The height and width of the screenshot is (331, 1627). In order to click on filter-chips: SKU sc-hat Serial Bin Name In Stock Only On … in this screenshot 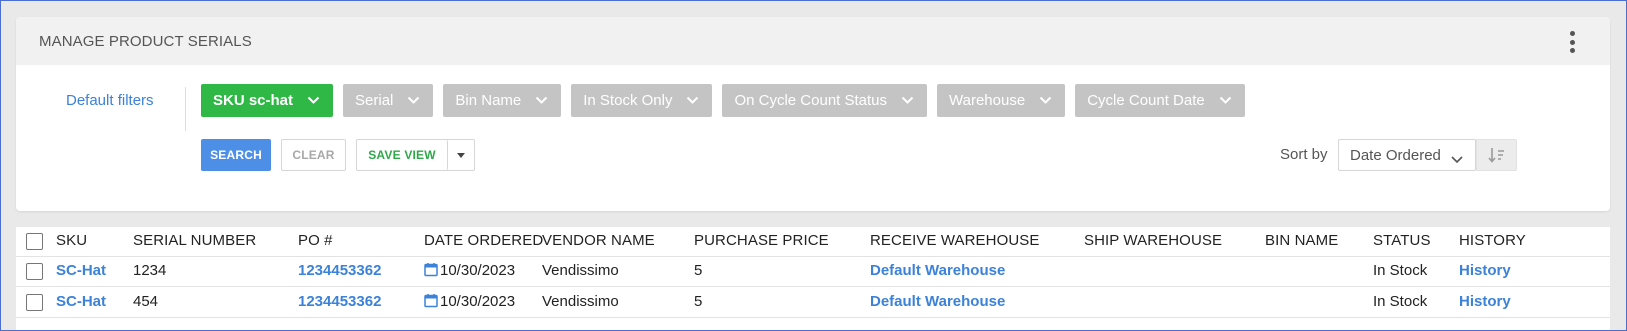, I will do `click(723, 100)`.